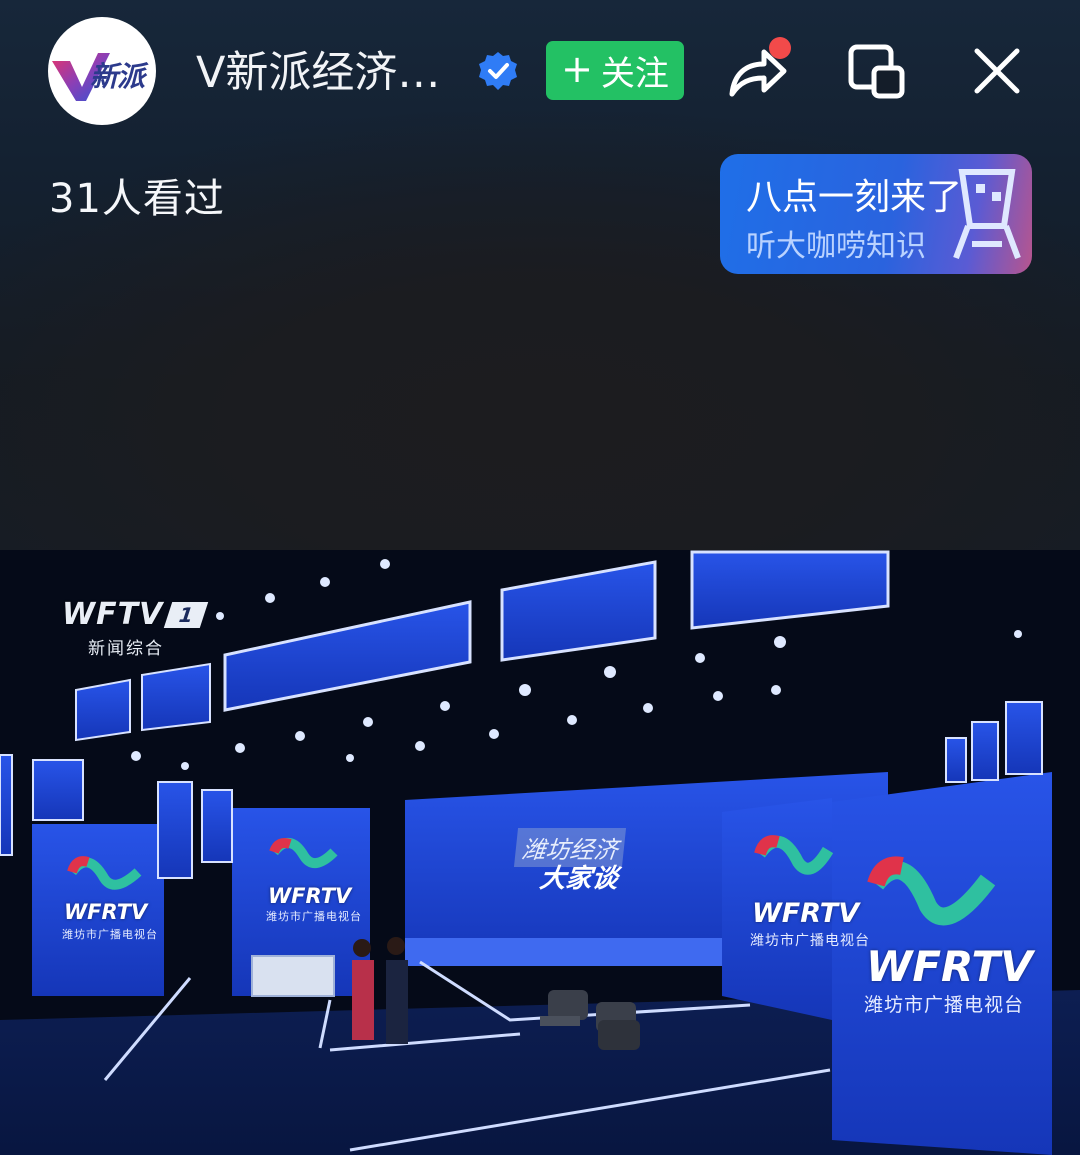 This screenshot has height=1155, width=1080. Describe the element at coordinates (634, 74) in the screenshot. I see `follow-label: 关注` at that location.